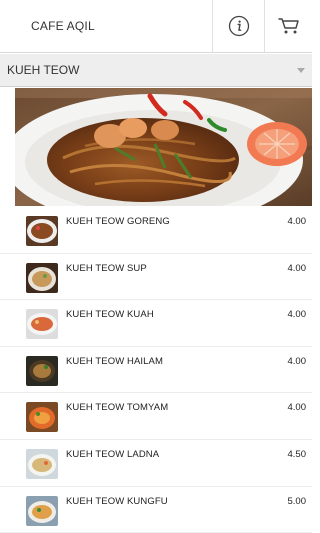 Image resolution: width=320 pixels, height=533 pixels. I want to click on item-price: 5.00, so click(297, 501).